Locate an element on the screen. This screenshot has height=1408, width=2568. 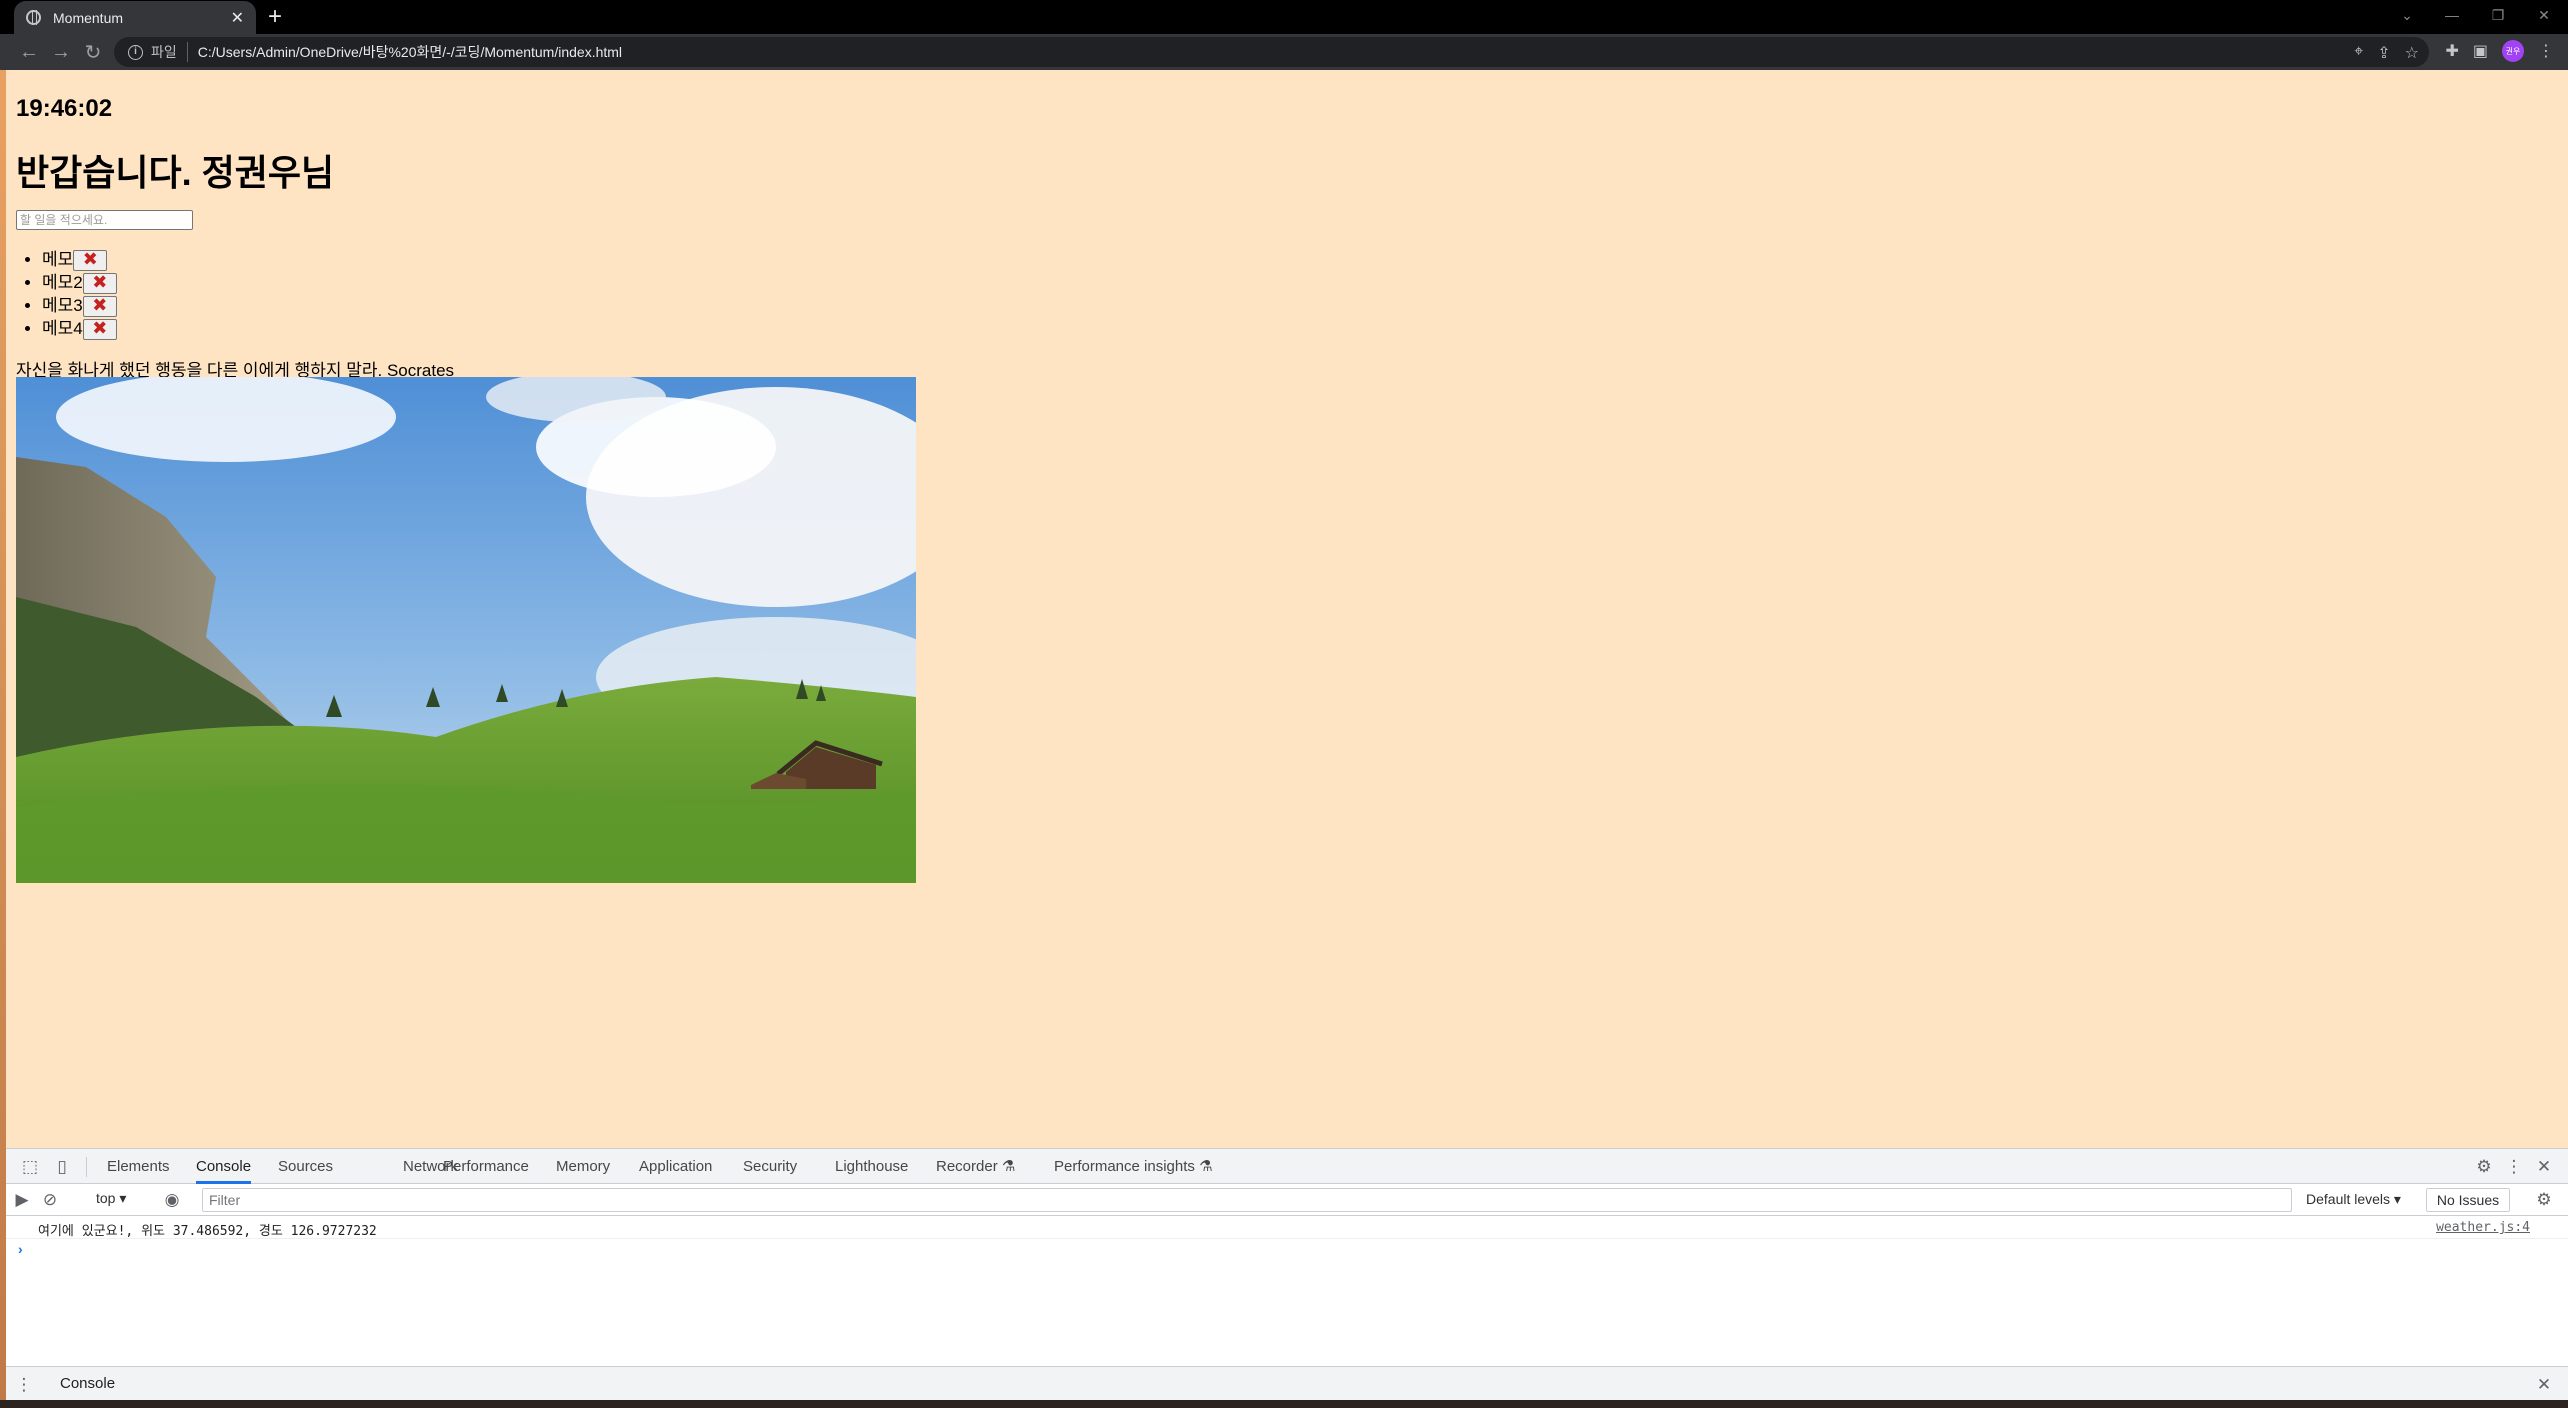
eye-icon: ◉ is located at coordinates (172, 1200).